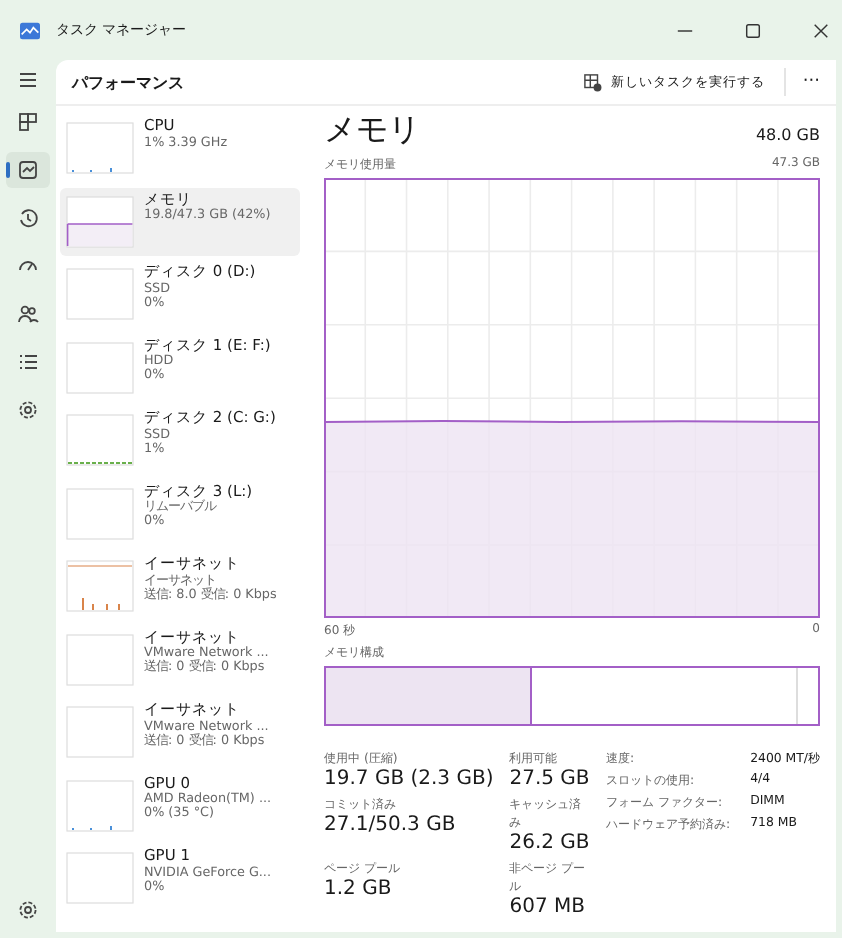 Image resolution: width=842 pixels, height=938 pixels. Describe the element at coordinates (28, 362) in the screenshot. I see `list-icon` at that location.